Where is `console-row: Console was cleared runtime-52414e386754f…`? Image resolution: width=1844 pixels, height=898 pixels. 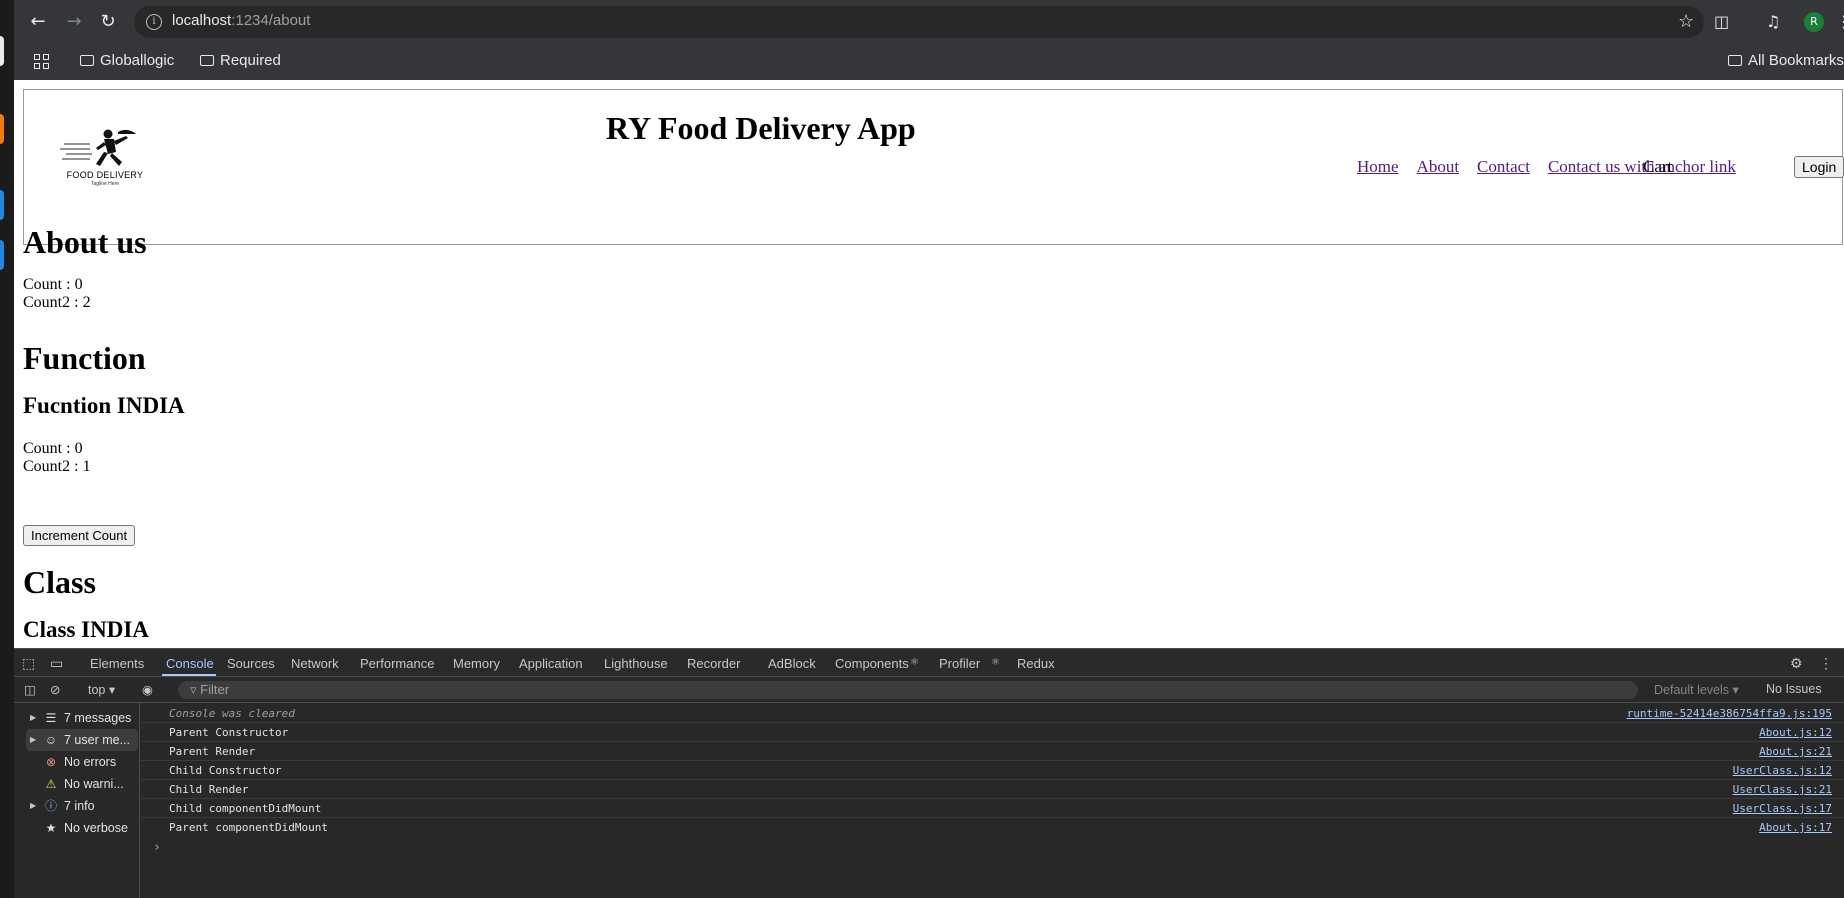 console-row: Console was cleared runtime-52414e386754f… is located at coordinates (992, 713).